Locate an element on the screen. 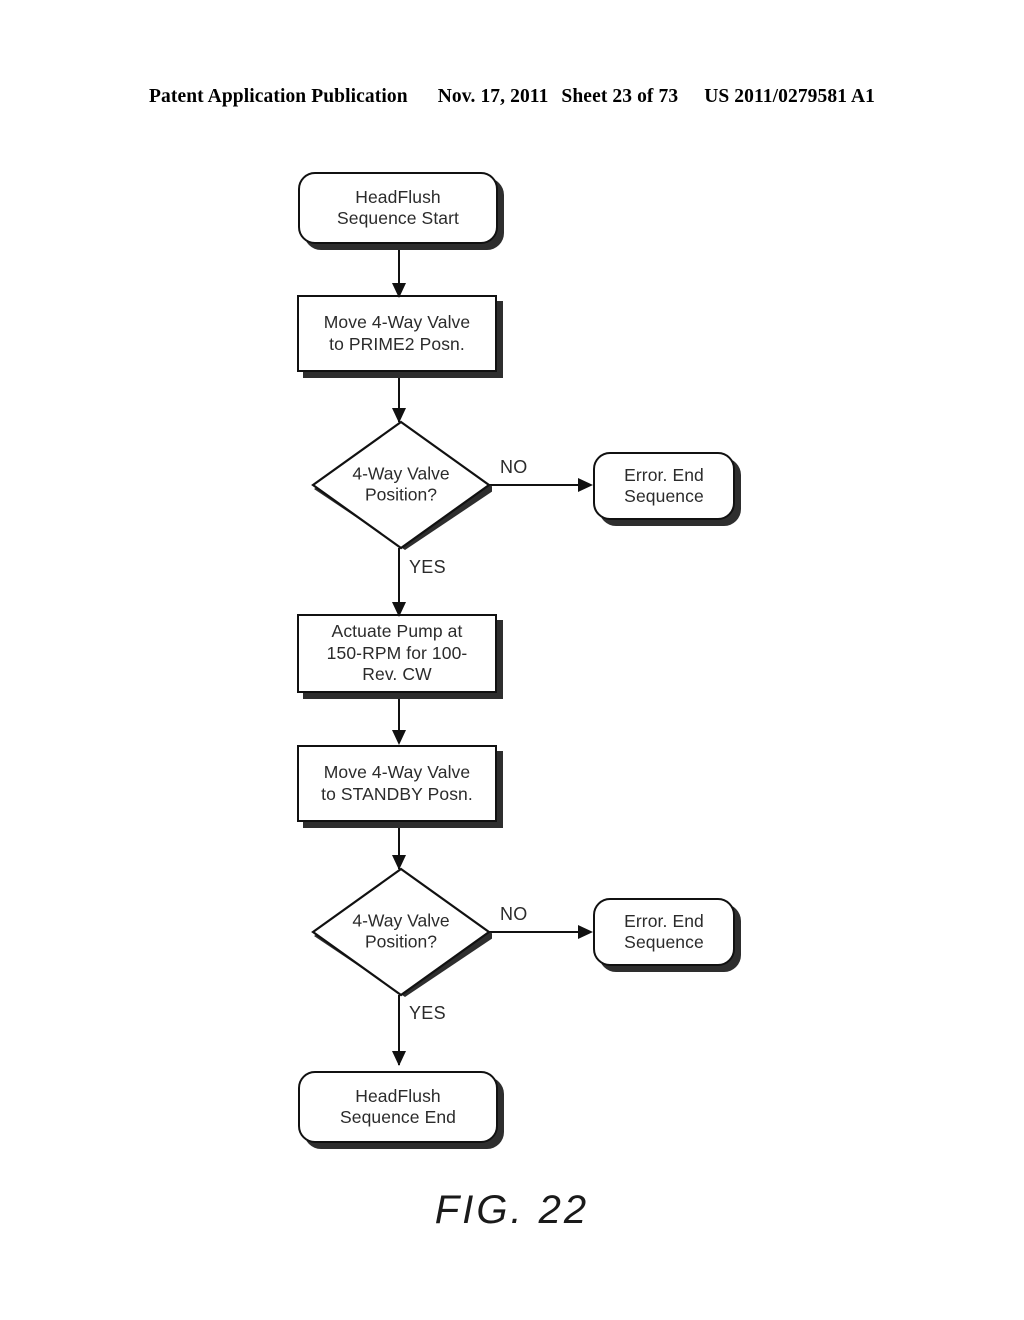 This screenshot has width=1024, height=1320. connector-decide2-to-error2 is located at coordinates (534, 932).